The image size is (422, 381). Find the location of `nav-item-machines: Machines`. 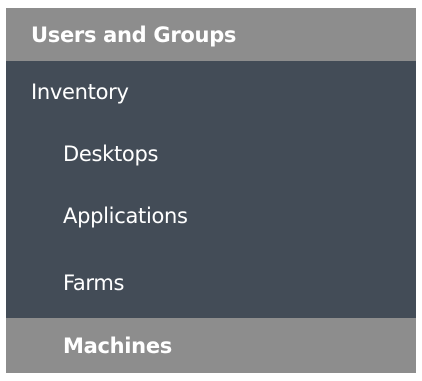

nav-item-machines: Machines is located at coordinates (211, 345).